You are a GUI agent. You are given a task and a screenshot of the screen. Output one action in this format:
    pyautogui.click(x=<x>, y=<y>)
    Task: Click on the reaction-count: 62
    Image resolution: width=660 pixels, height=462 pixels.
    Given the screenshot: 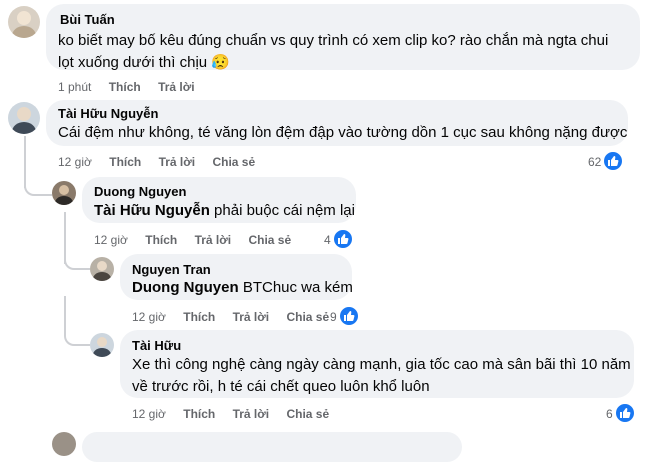 What is the action you would take?
    pyautogui.click(x=594, y=162)
    